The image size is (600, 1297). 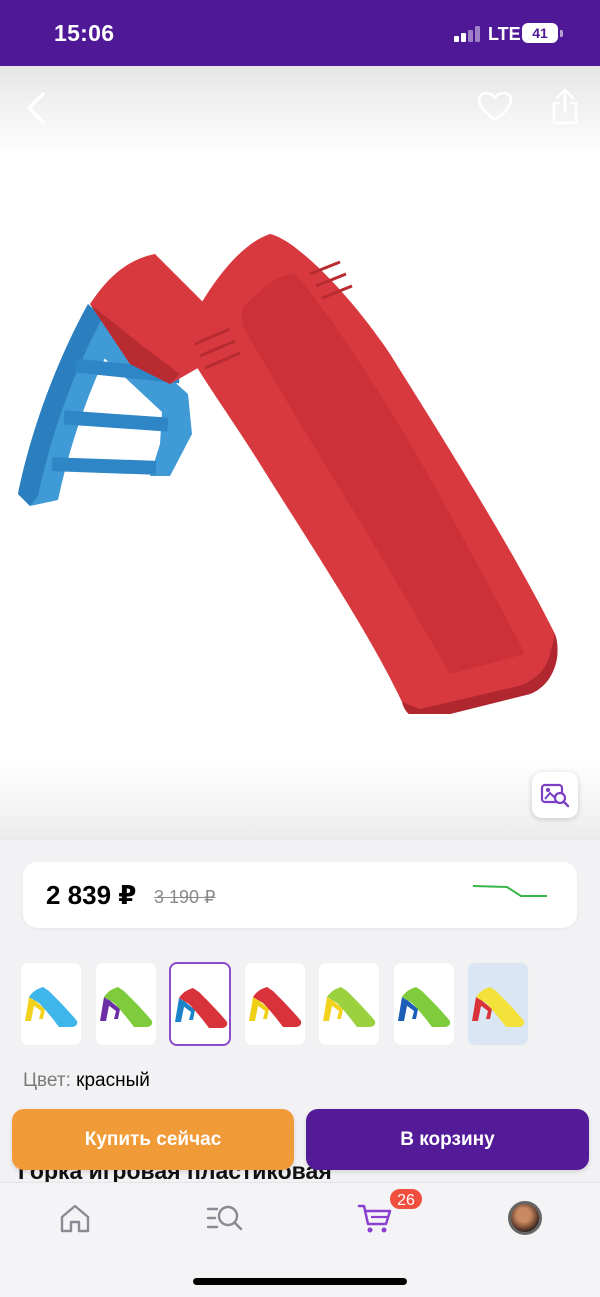 I want to click on color-value: красный, so click(x=113, y=1080).